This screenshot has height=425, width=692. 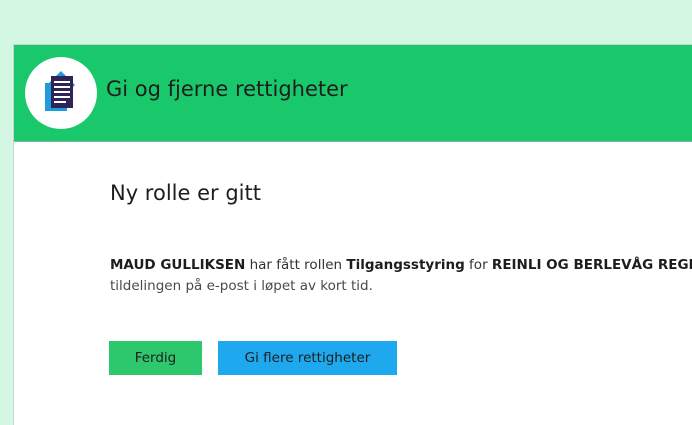 What do you see at coordinates (185, 193) in the screenshot?
I see `page-title: Ny rolle er gitt` at bounding box center [185, 193].